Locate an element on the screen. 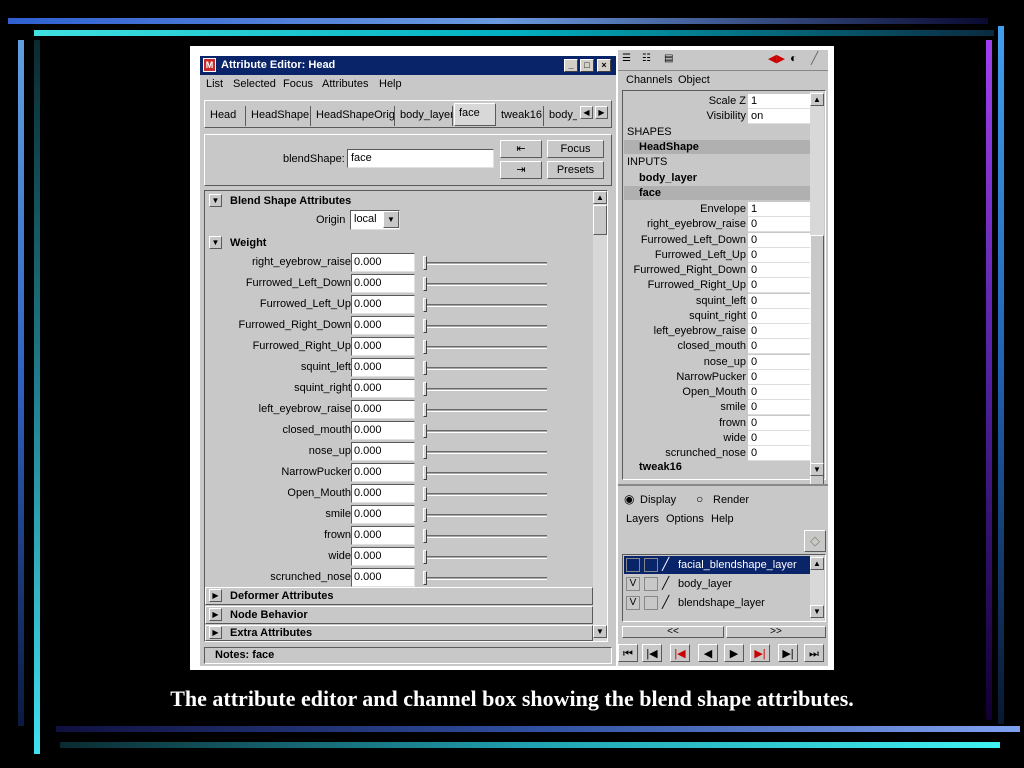  layer-row-blendshape-layer: V ╱ blendshape_layer is located at coordinates (717, 603).